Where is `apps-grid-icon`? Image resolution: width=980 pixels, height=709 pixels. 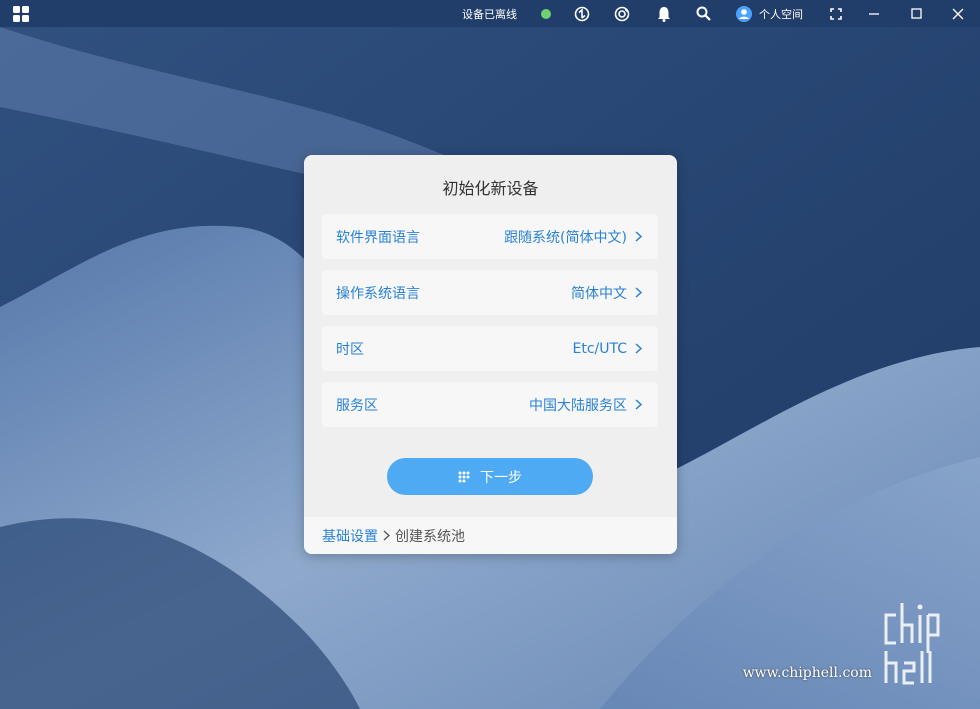 apps-grid-icon is located at coordinates (22, 13).